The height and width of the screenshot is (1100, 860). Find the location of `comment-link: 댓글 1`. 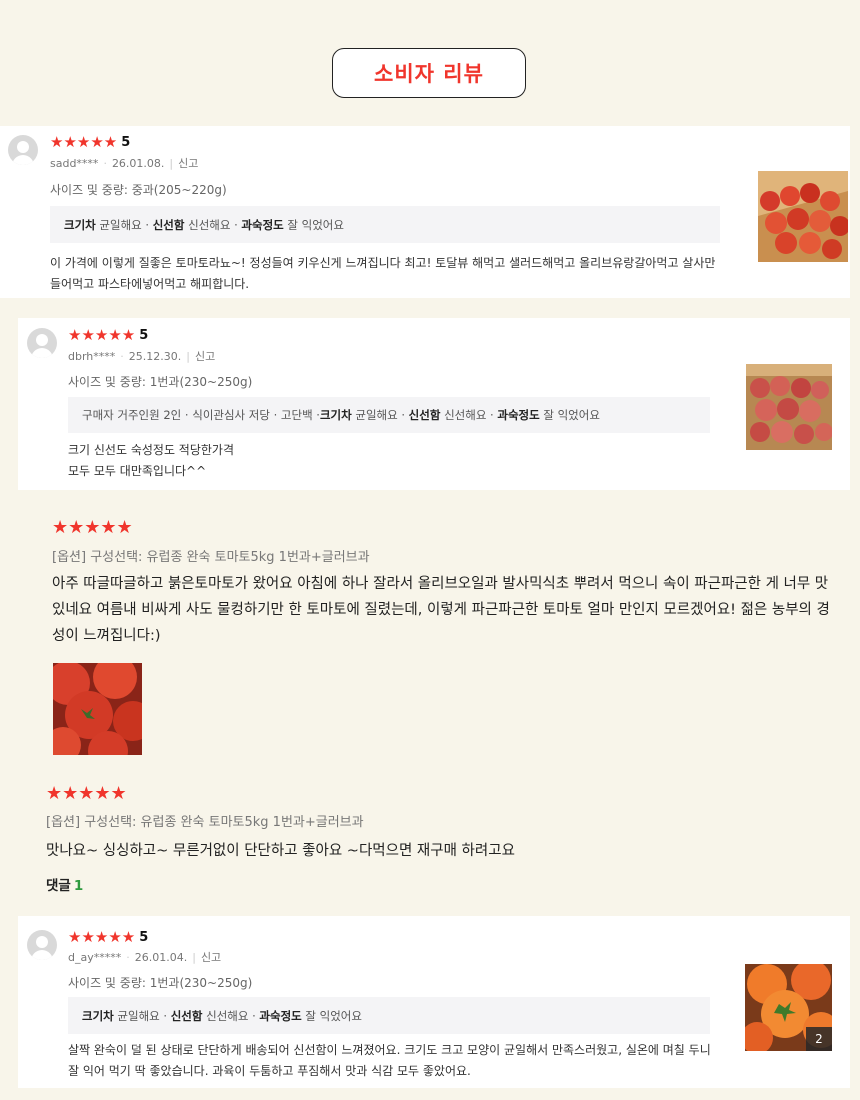

comment-link: 댓글 1 is located at coordinates (64, 884).